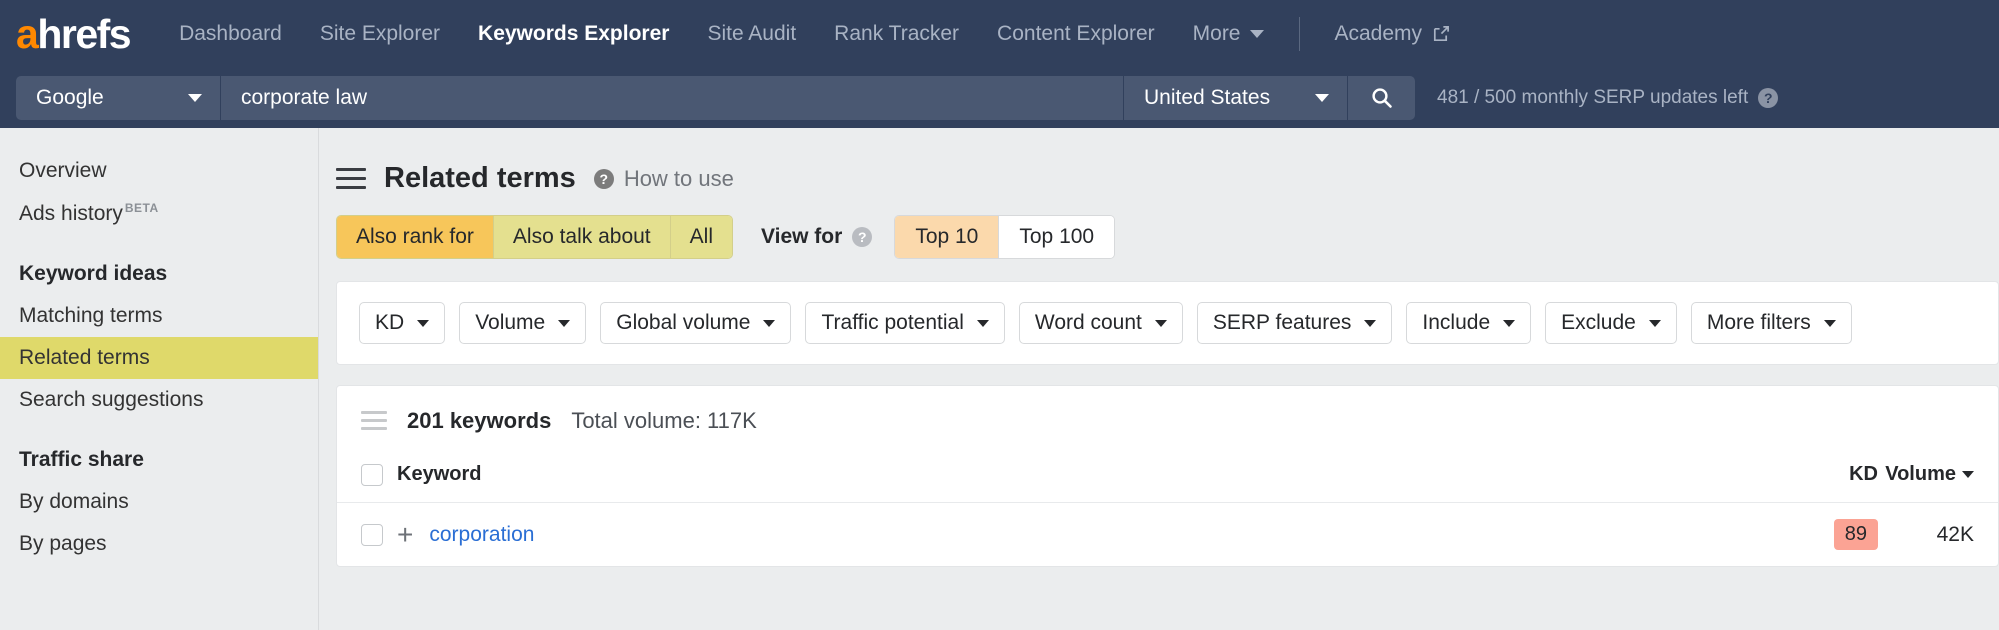 This screenshot has width=1999, height=630. What do you see at coordinates (81, 459) in the screenshot?
I see `sidebar-group-traffic-share: Traffic share` at bounding box center [81, 459].